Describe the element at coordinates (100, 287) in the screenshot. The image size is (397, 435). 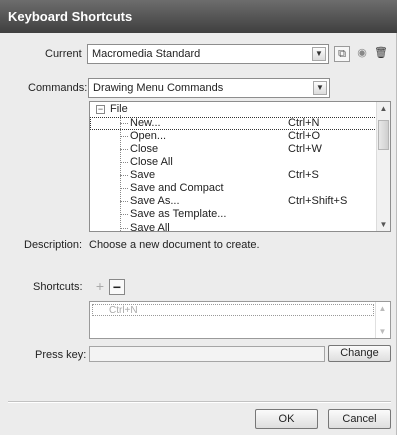
I see `add-shortcut-button: +` at that location.